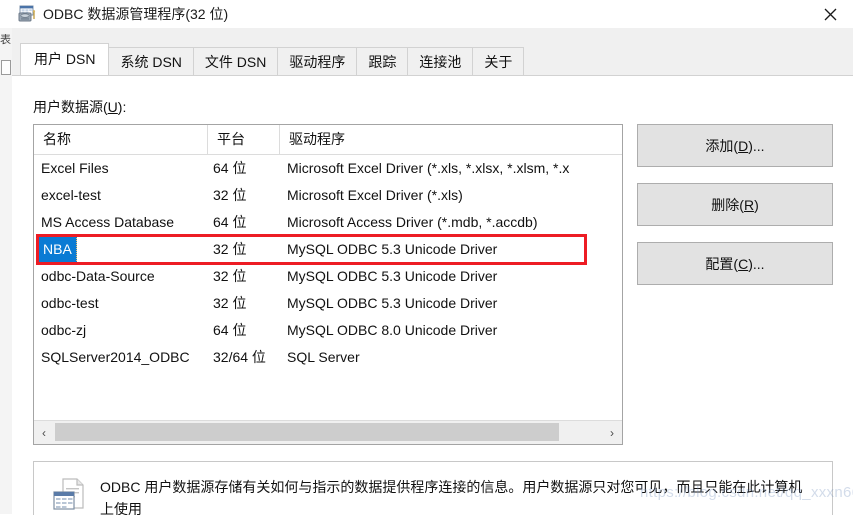  Describe the element at coordinates (307, 432) in the screenshot. I see `scrollbar-thumb` at that location.